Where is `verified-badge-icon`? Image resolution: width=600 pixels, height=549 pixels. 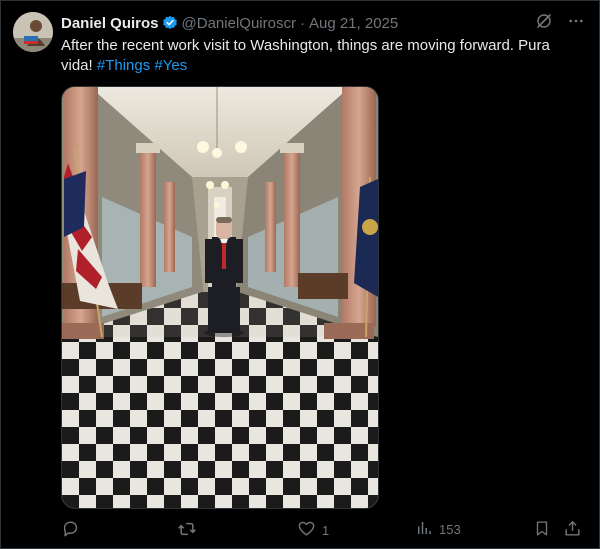 verified-badge-icon is located at coordinates (170, 23).